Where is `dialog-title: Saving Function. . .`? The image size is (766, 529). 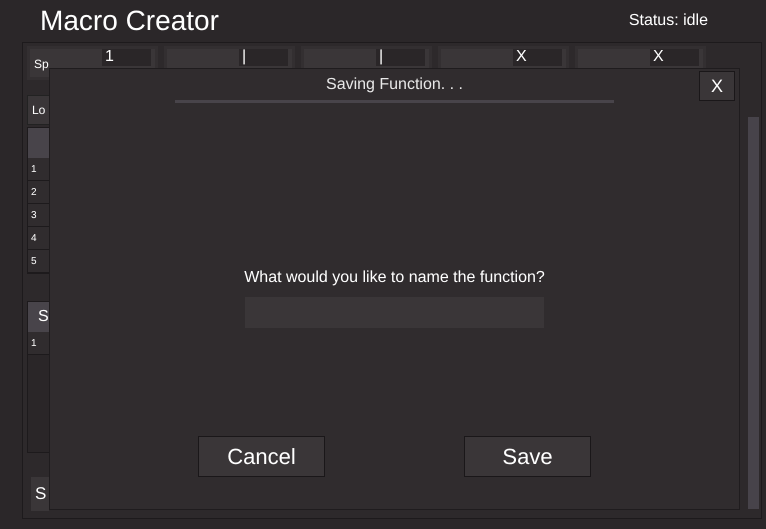 dialog-title: Saving Function. . . is located at coordinates (394, 85).